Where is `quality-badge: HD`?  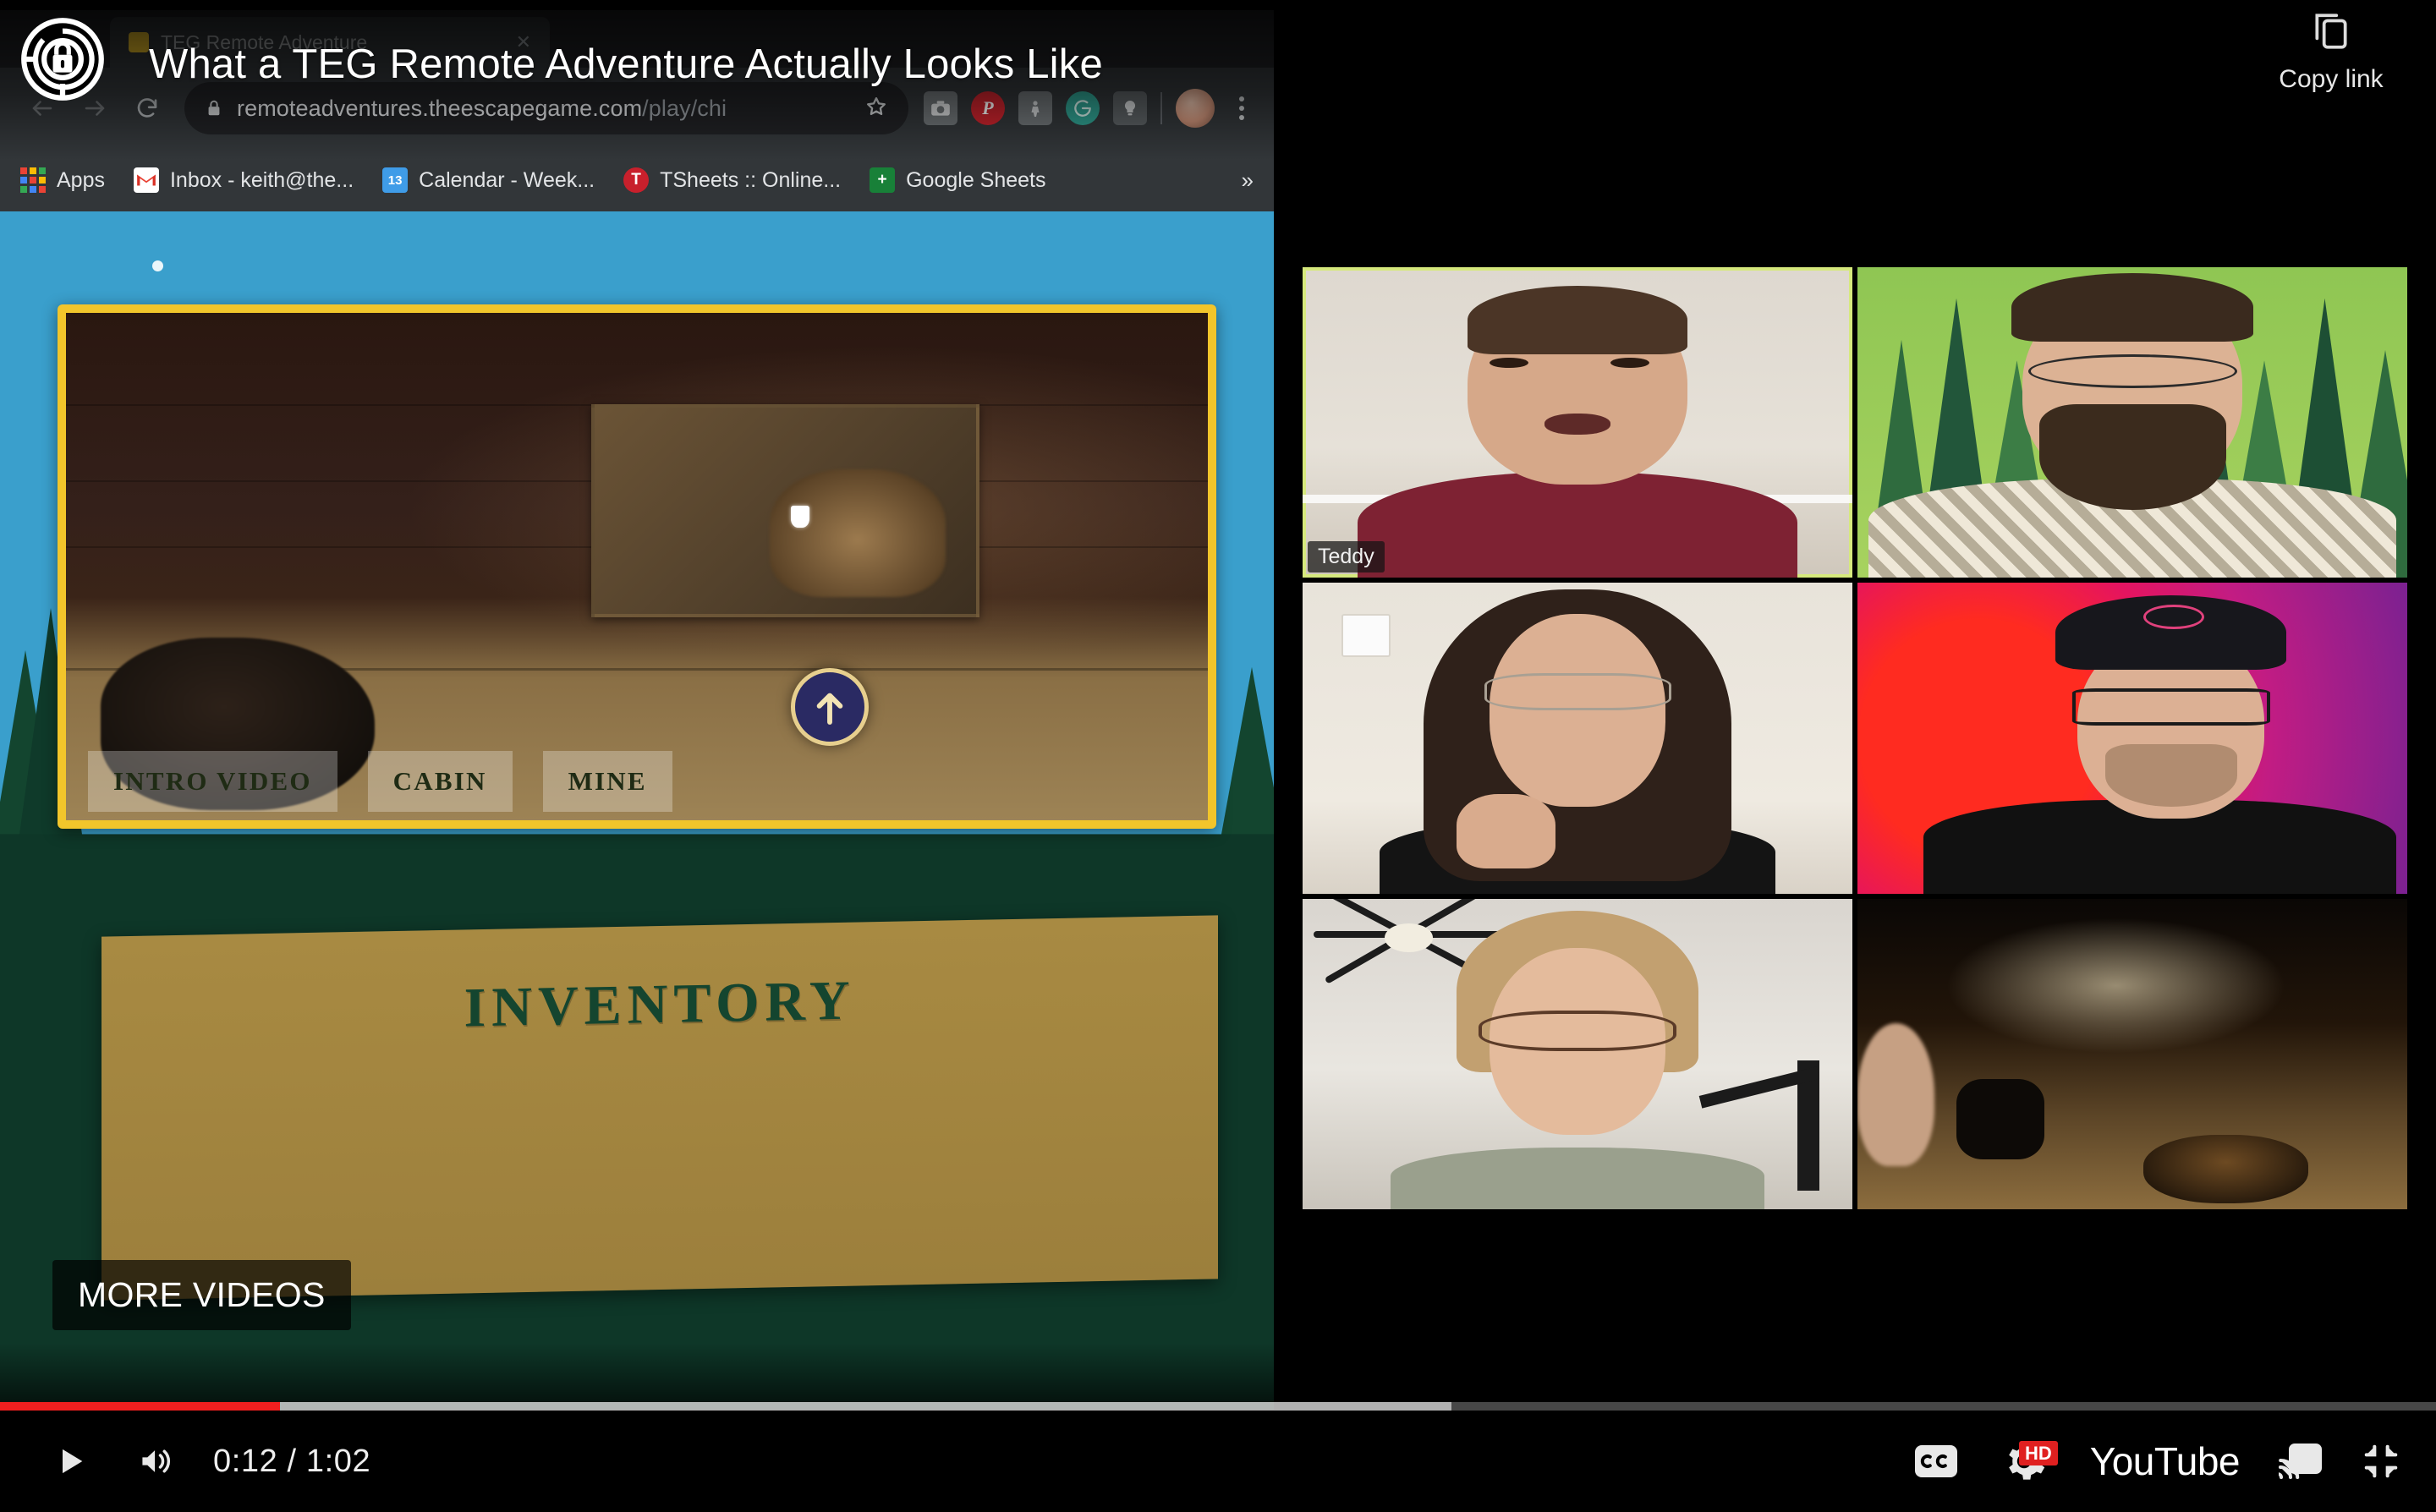 quality-badge: HD is located at coordinates (2038, 1453).